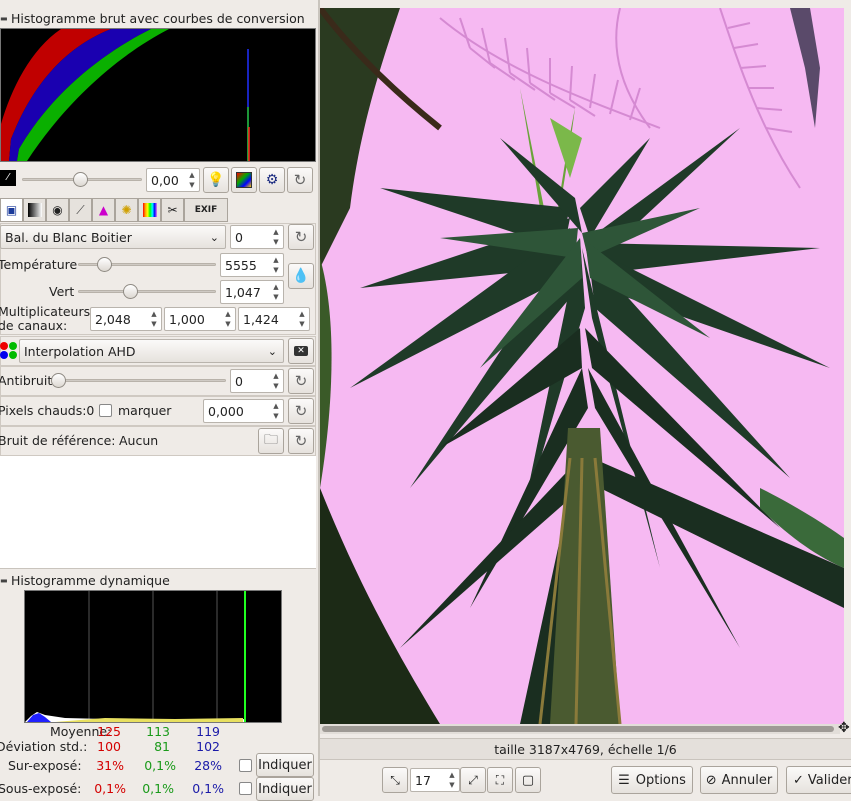 The height and width of the screenshot is (801, 851). Describe the element at coordinates (452, 780) in the screenshot. I see `zoom-spin: ▲ ▼` at that location.